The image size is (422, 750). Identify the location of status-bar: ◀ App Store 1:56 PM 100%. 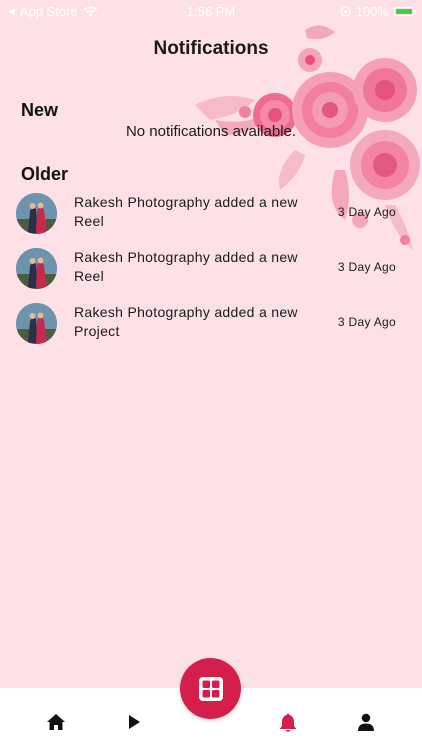
(211, 11).